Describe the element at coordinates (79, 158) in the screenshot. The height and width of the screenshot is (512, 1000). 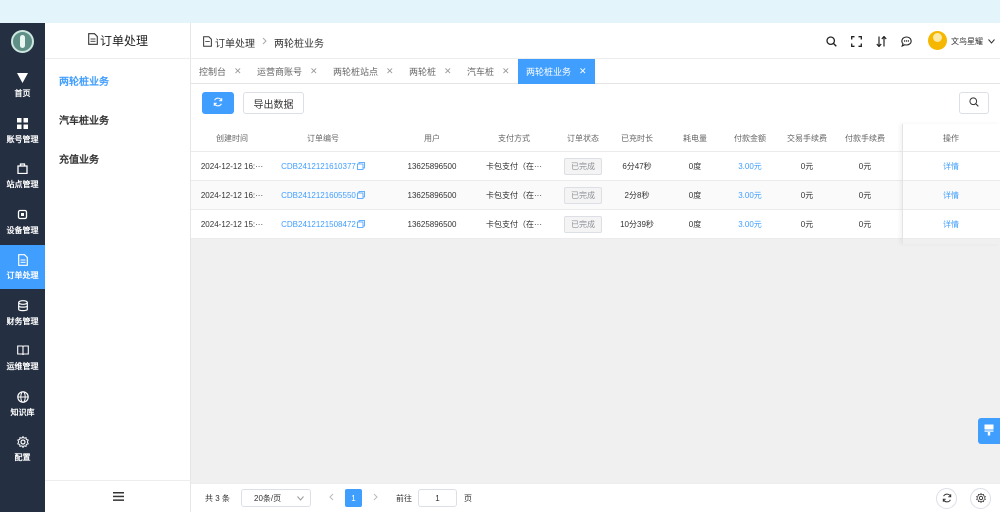
I see `submenu-item-recharge: 充值业务` at that location.